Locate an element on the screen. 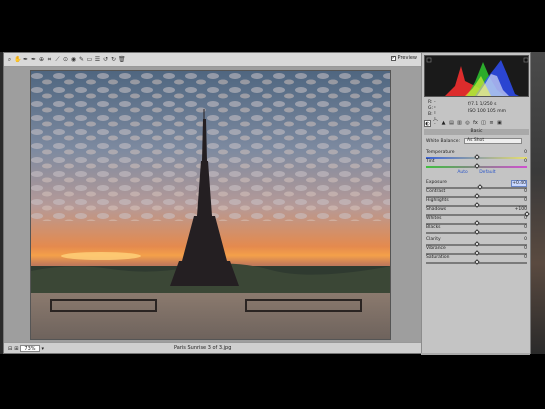  graduated-filter-tool-icon: ▭ is located at coordinates (89, 60).